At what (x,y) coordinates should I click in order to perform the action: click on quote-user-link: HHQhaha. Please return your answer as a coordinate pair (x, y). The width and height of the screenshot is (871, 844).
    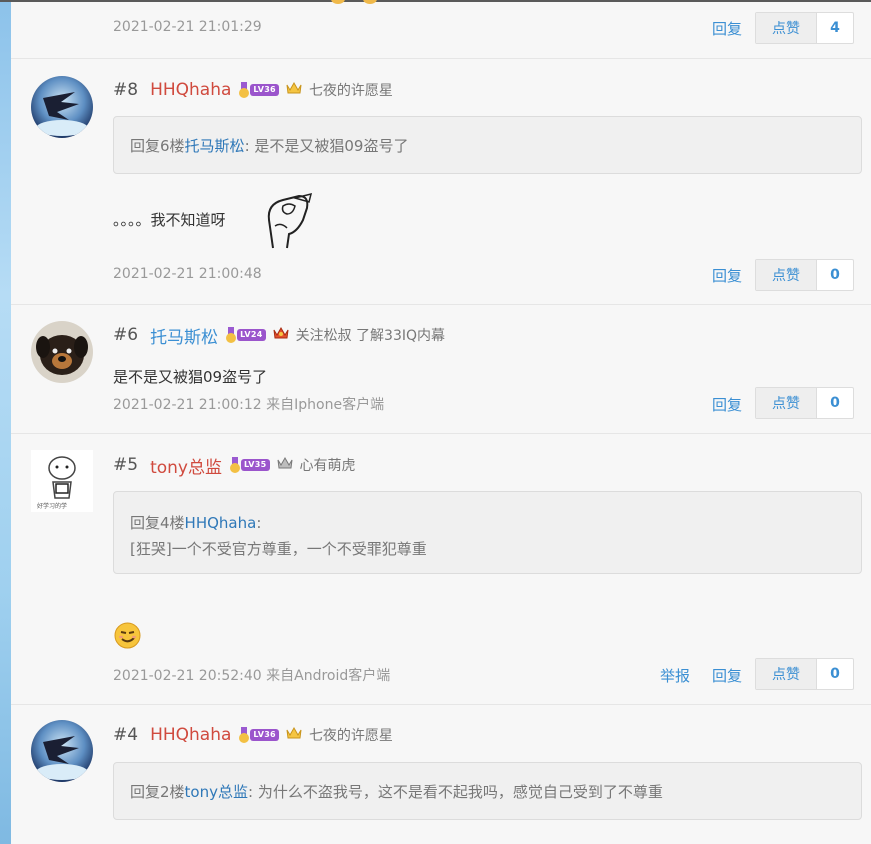
    Looking at the image, I should click on (221, 523).